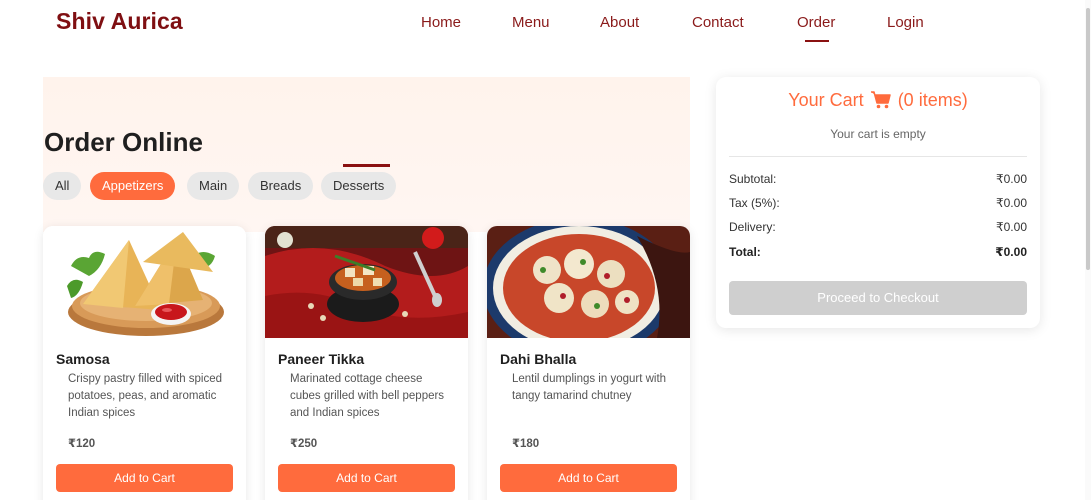 Image resolution: width=1091 pixels, height=500 pixels. Describe the element at coordinates (1088, 139) in the screenshot. I see `scrollbar-thumb` at that location.